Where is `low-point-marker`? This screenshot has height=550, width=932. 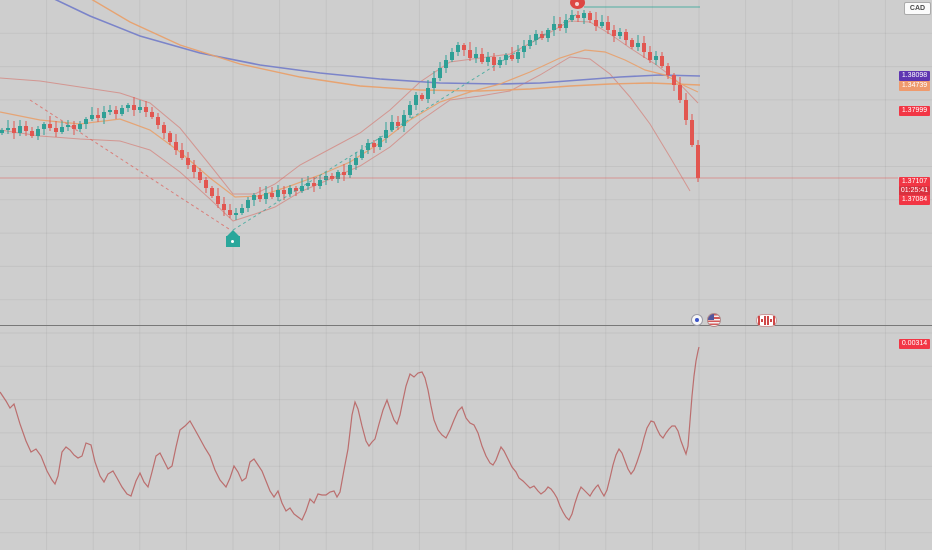 low-point-marker is located at coordinates (233, 239).